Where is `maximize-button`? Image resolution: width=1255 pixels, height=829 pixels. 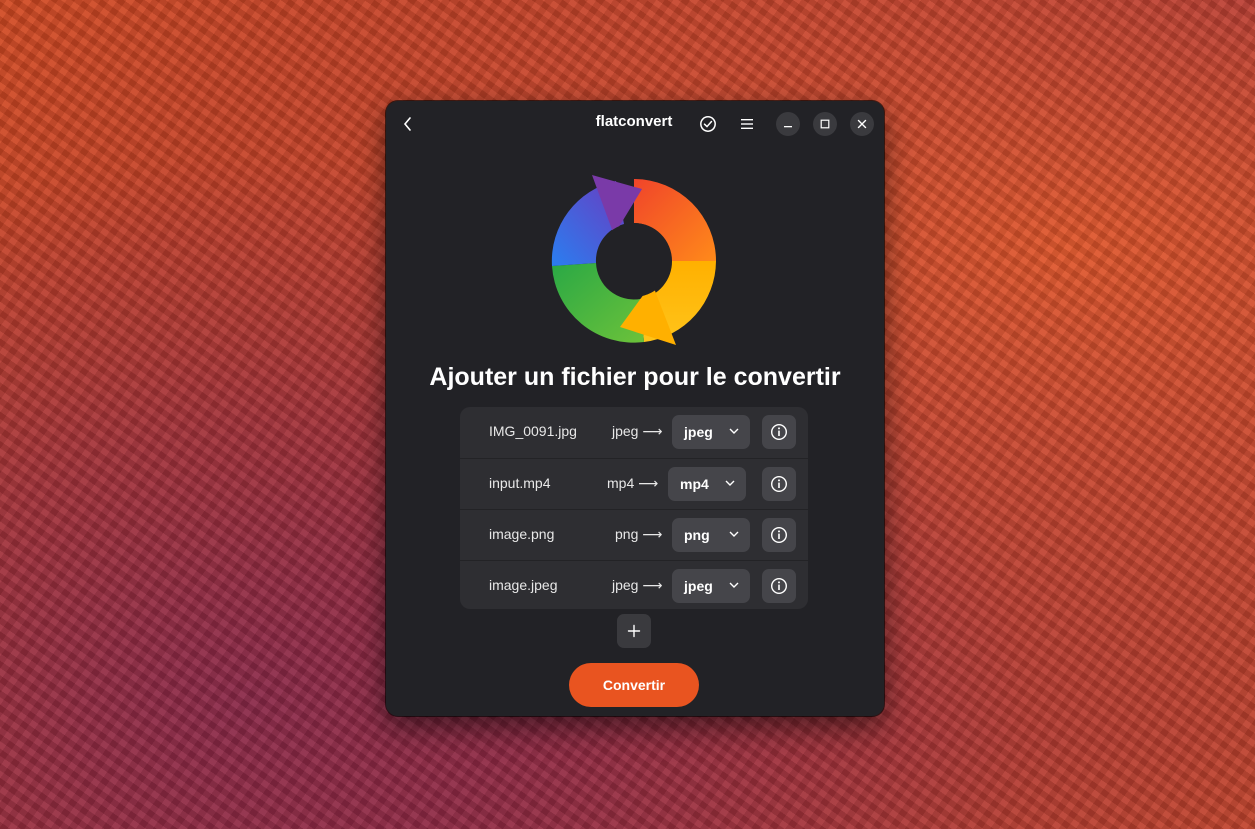
maximize-button is located at coordinates (825, 124).